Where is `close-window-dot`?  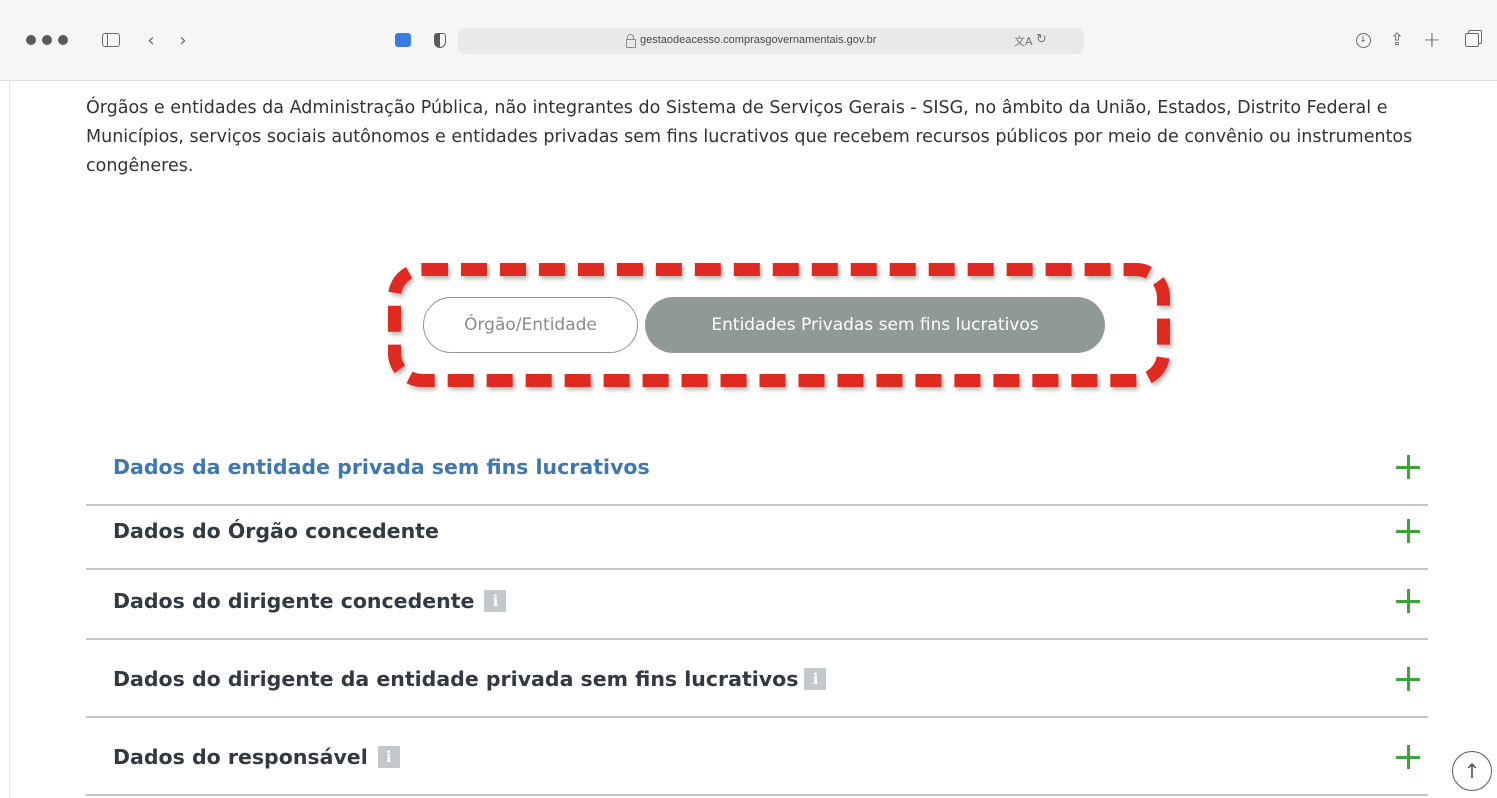
close-window-dot is located at coordinates (31, 40).